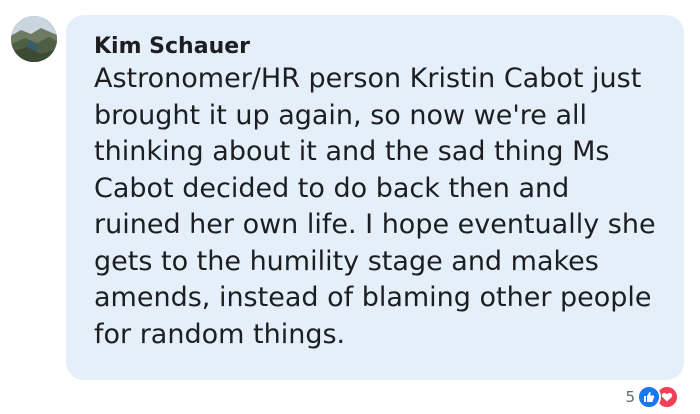 This screenshot has height=414, width=700. Describe the element at coordinates (630, 397) in the screenshot. I see `reaction-count: 5` at that location.